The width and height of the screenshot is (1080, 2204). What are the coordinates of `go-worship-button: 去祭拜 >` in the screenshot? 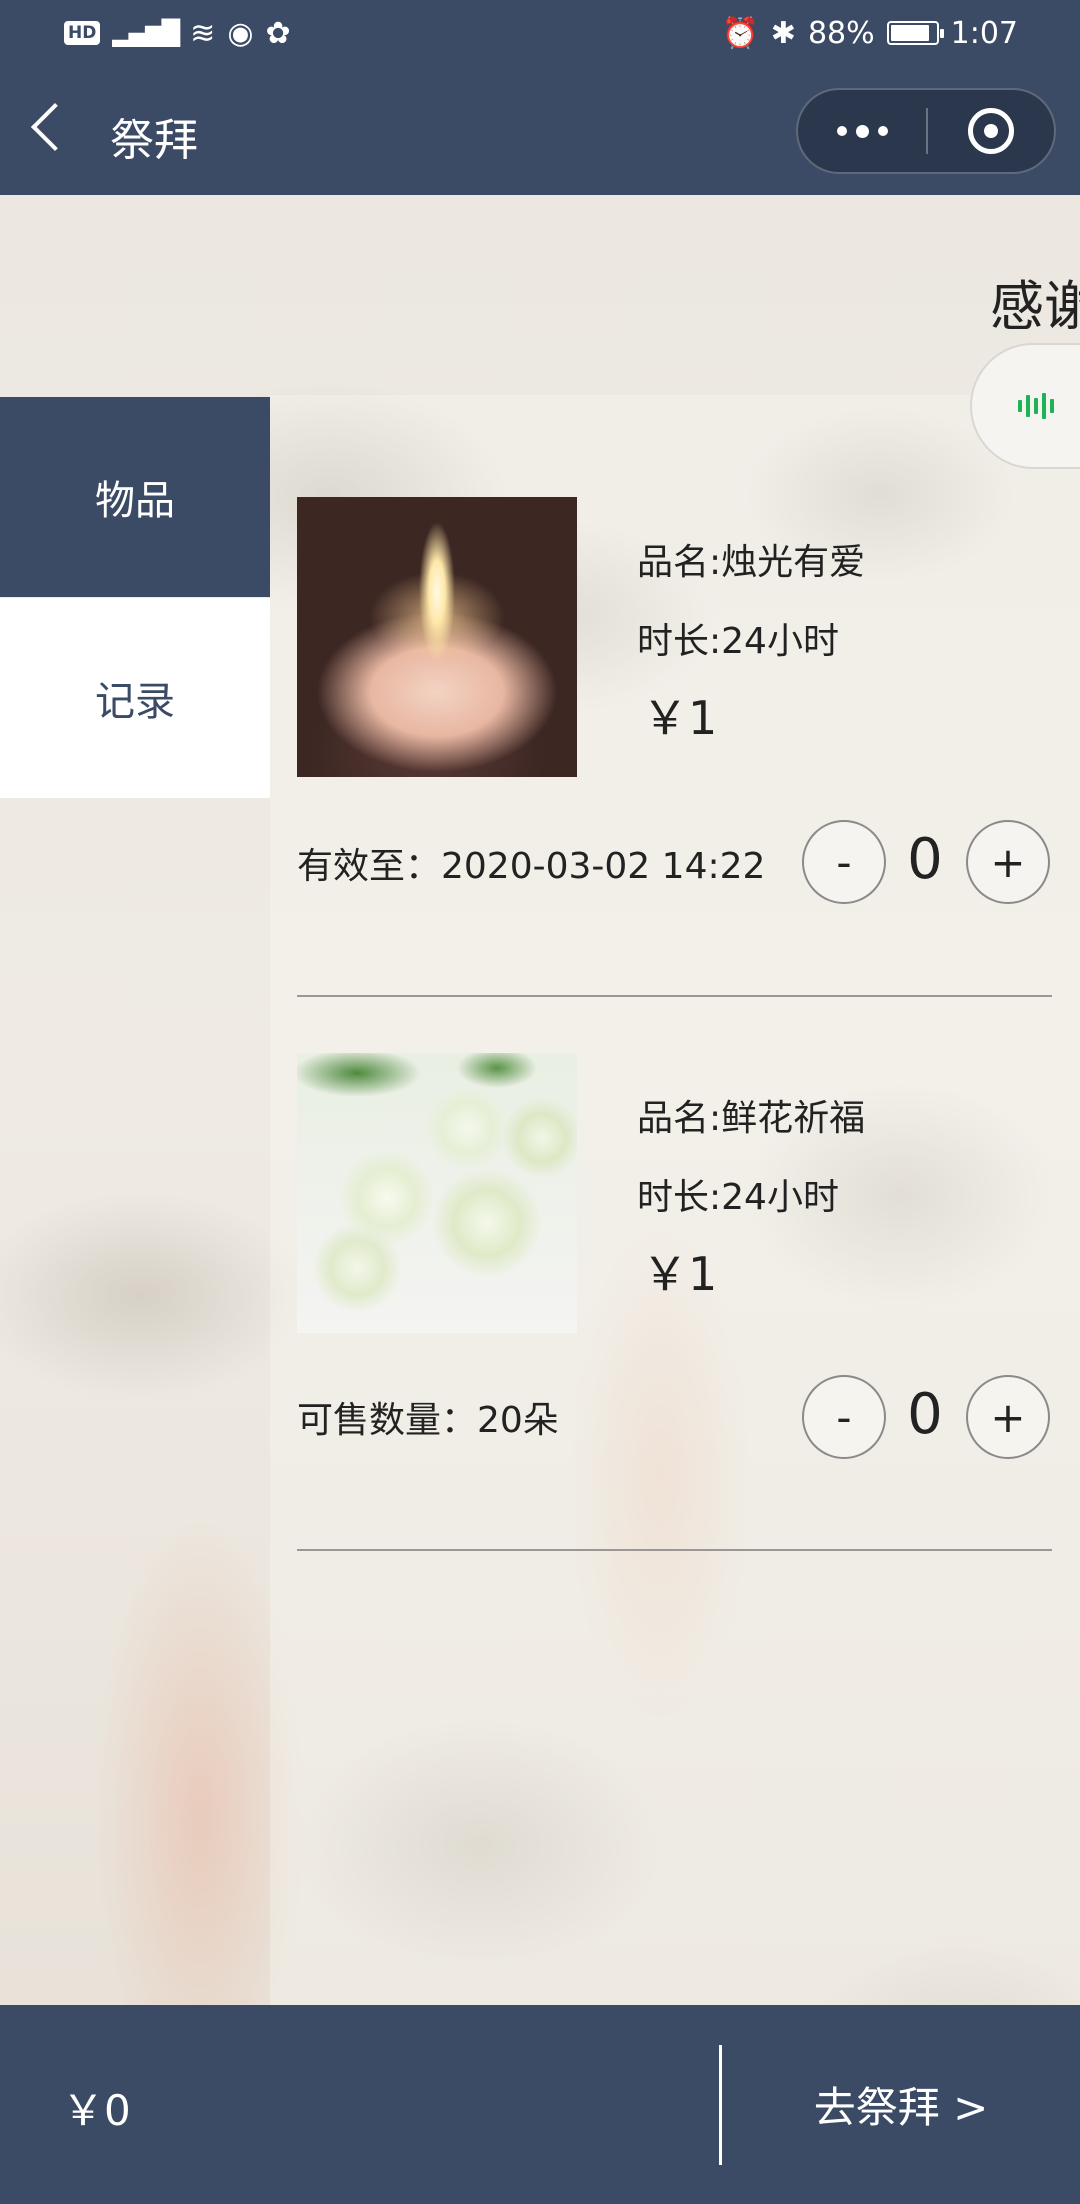 It's located at (901, 2104).